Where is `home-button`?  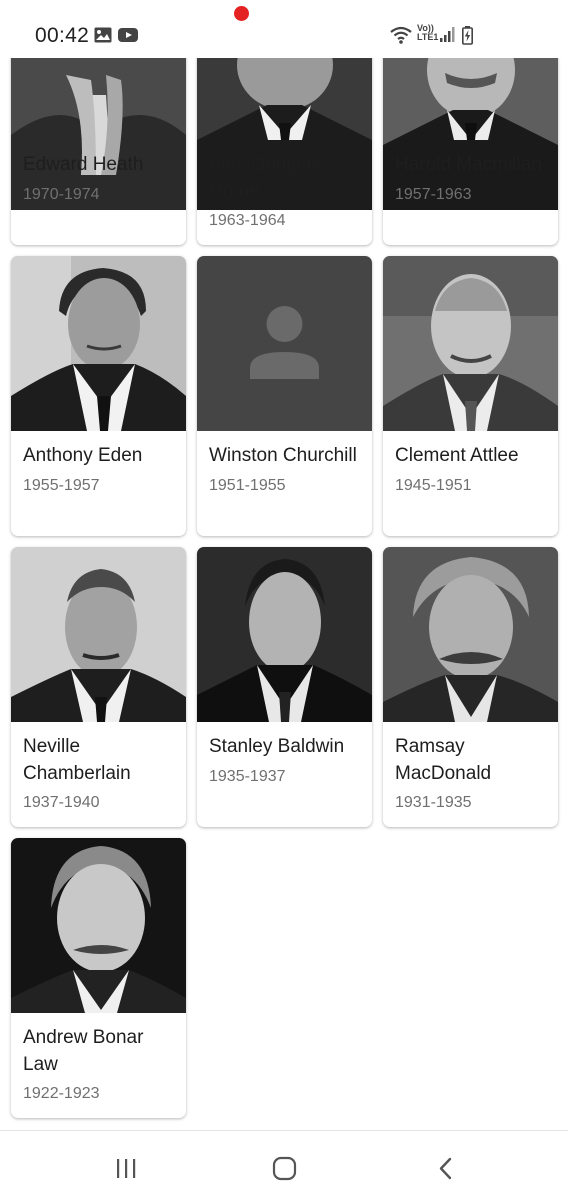 home-button is located at coordinates (284, 1165).